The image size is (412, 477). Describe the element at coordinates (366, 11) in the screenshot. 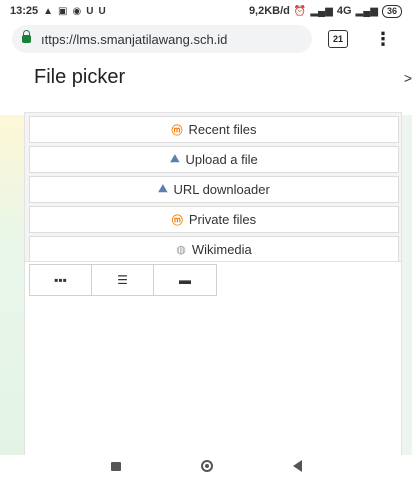

I see `signal-icon-2: ▂▄▆` at that location.